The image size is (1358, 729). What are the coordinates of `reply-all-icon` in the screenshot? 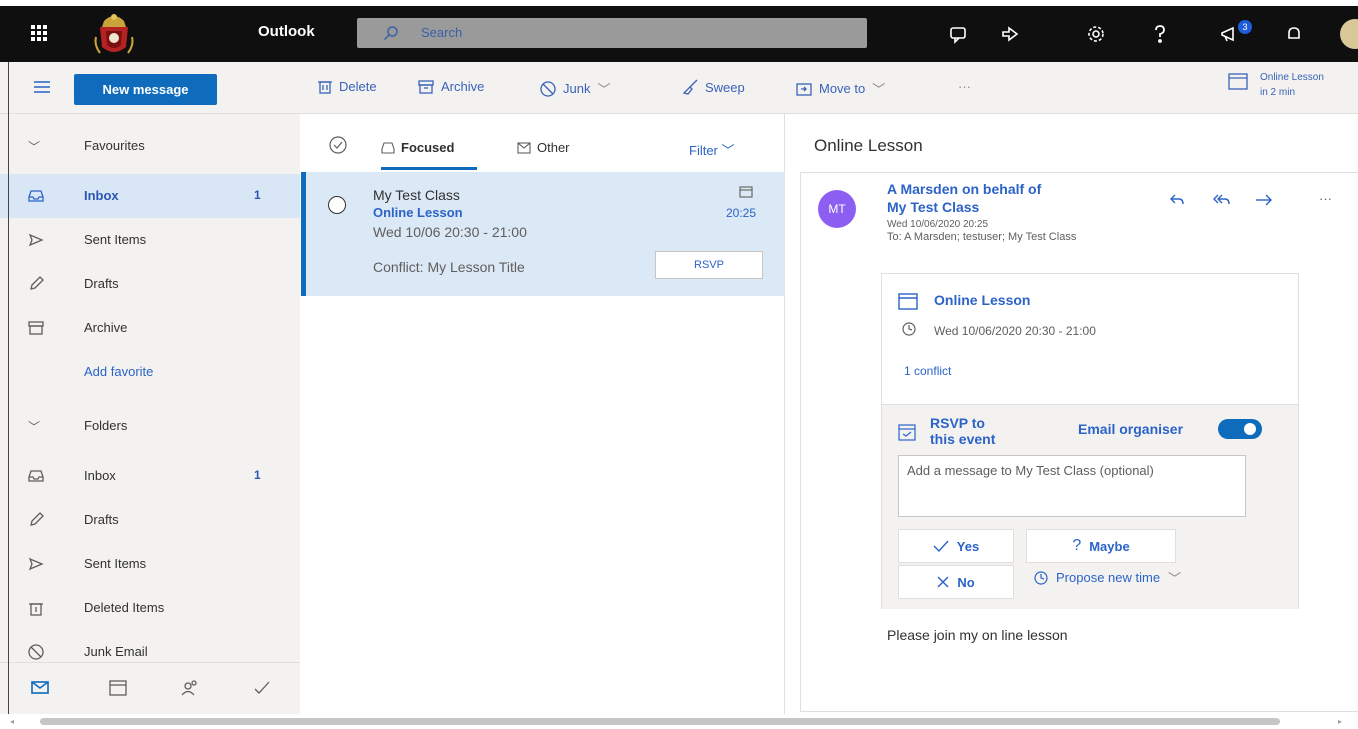 It's located at (1222, 200).